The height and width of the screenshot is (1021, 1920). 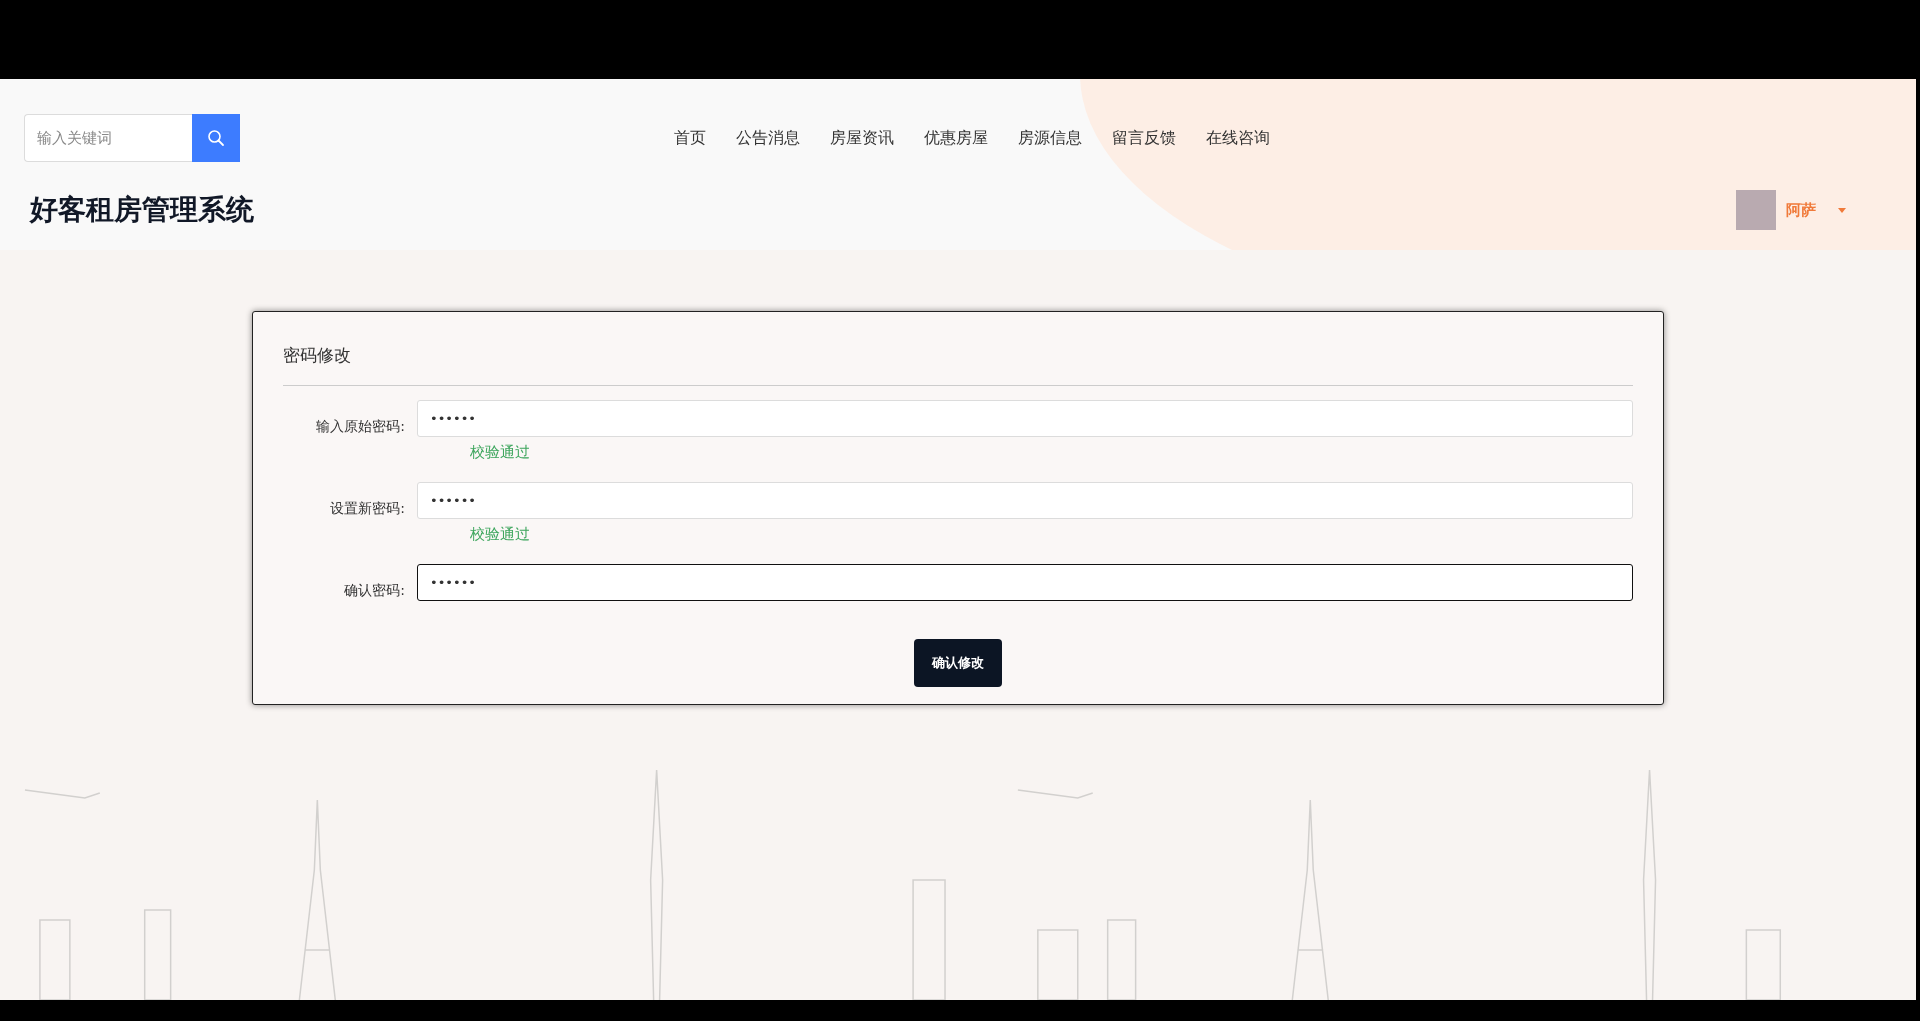 What do you see at coordinates (360, 426) in the screenshot?
I see `field-label: 输入原始密码:` at bounding box center [360, 426].